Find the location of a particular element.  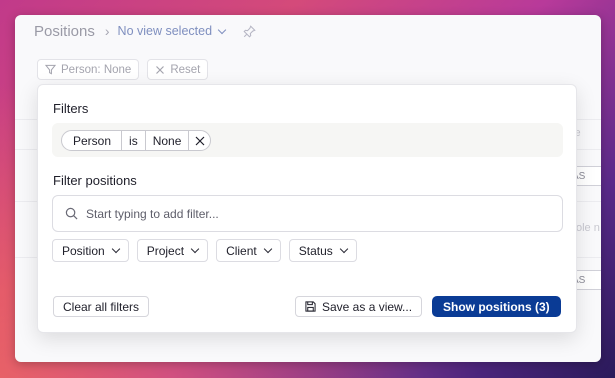

clear-all-filters-button: Clear all filters is located at coordinates (101, 306).